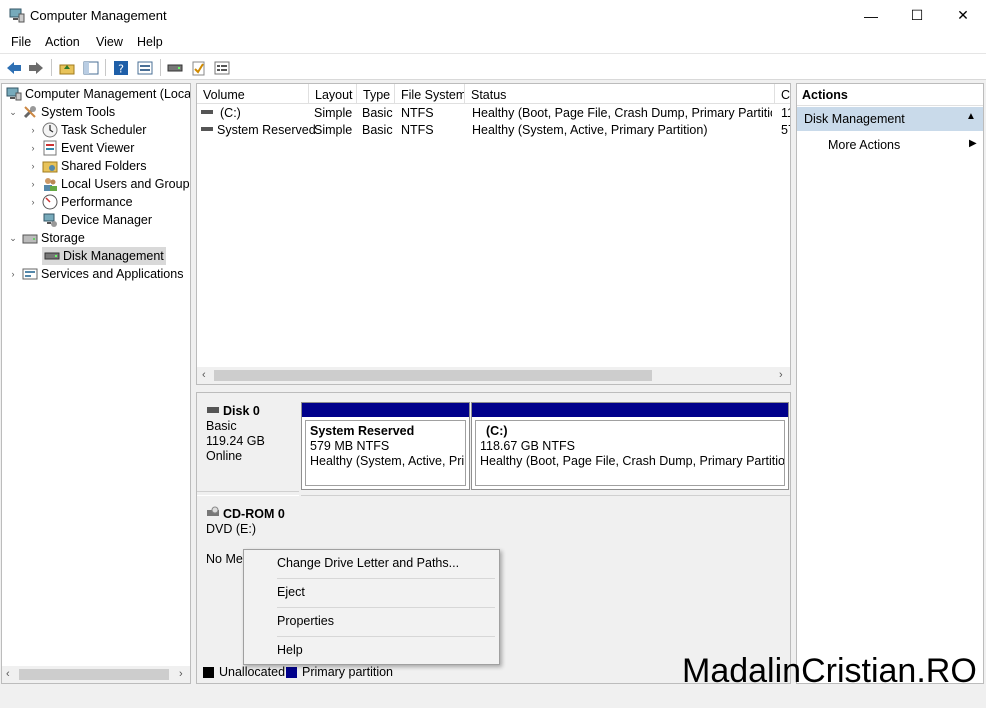 The width and height of the screenshot is (986, 708). What do you see at coordinates (46, 238) in the screenshot?
I see `tree-item-storage: ⌄ Storage` at bounding box center [46, 238].